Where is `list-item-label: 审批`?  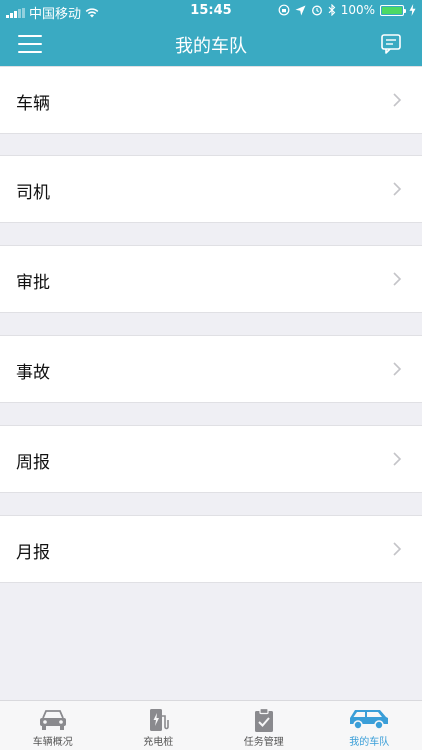 list-item-label: 审批 is located at coordinates (33, 283).